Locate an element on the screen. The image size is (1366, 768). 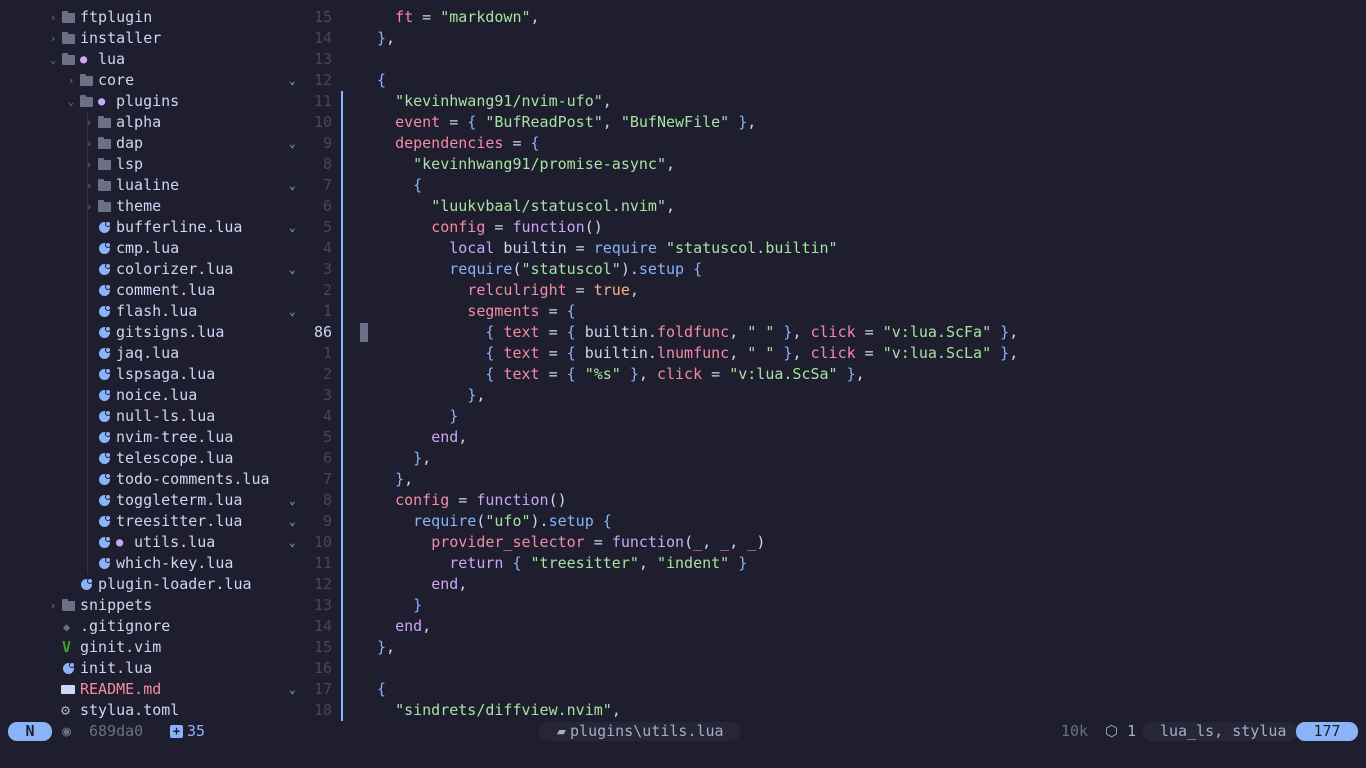
code-line: event = { "BufReadPost", "BufNewFile" }, is located at coordinates (867, 122).